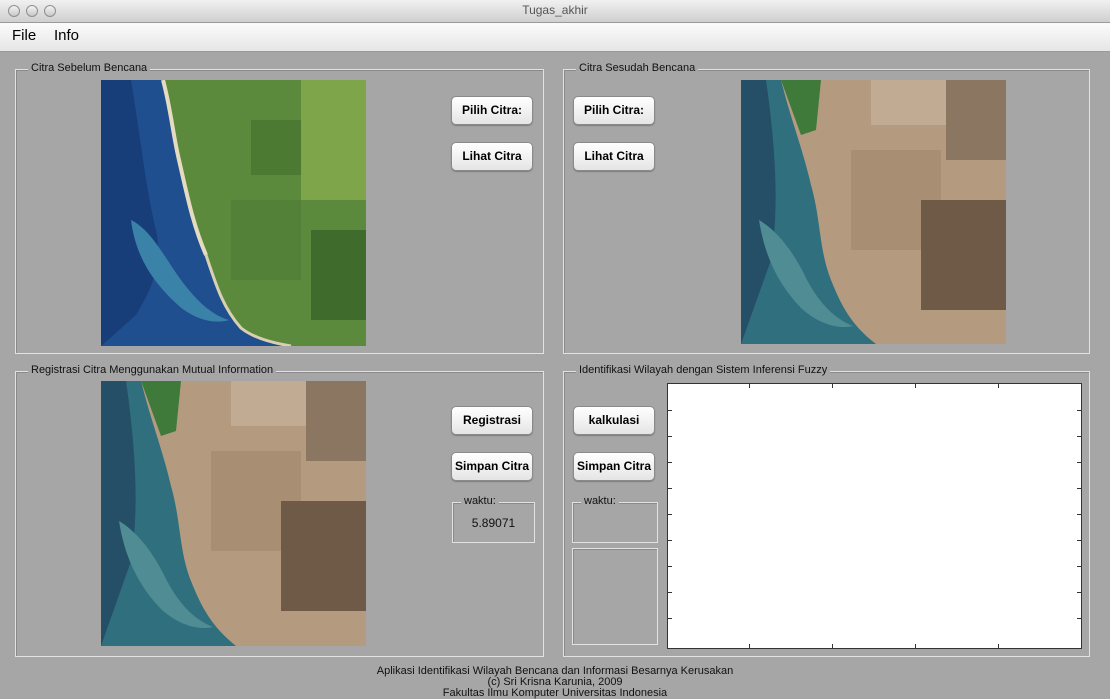  Describe the element at coordinates (492, 420) in the screenshot. I see `register-button: Registrasi` at that location.